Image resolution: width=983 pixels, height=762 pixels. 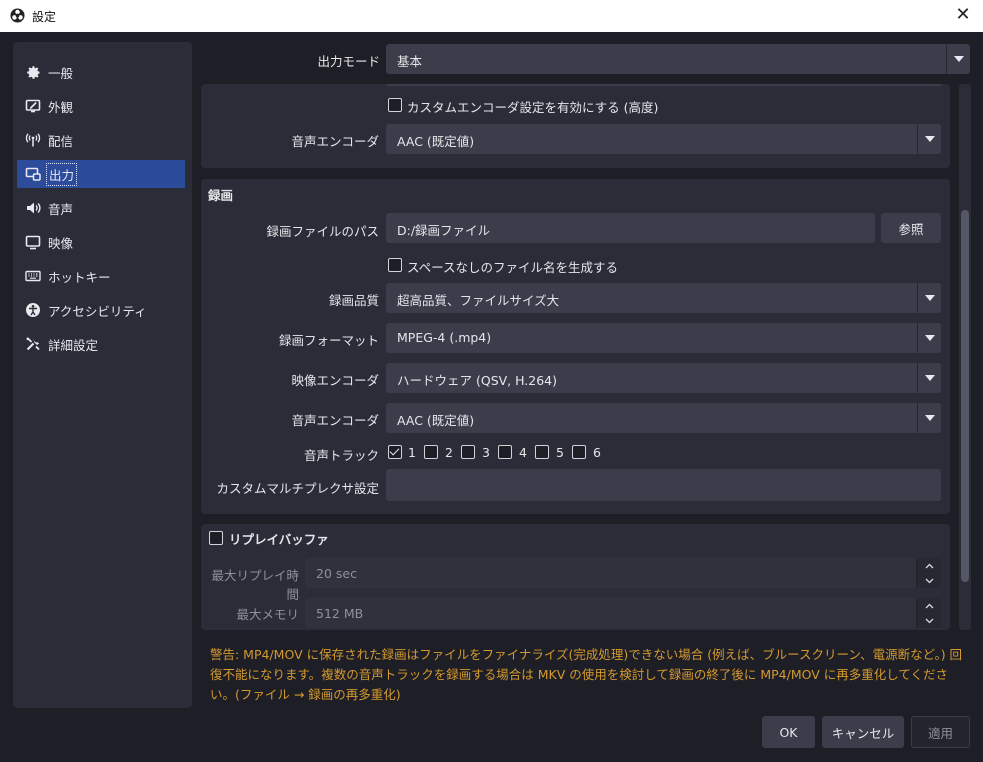 What do you see at coordinates (623, 613) in the screenshot?
I see `max-memory-spinbox: 512 MB` at bounding box center [623, 613].